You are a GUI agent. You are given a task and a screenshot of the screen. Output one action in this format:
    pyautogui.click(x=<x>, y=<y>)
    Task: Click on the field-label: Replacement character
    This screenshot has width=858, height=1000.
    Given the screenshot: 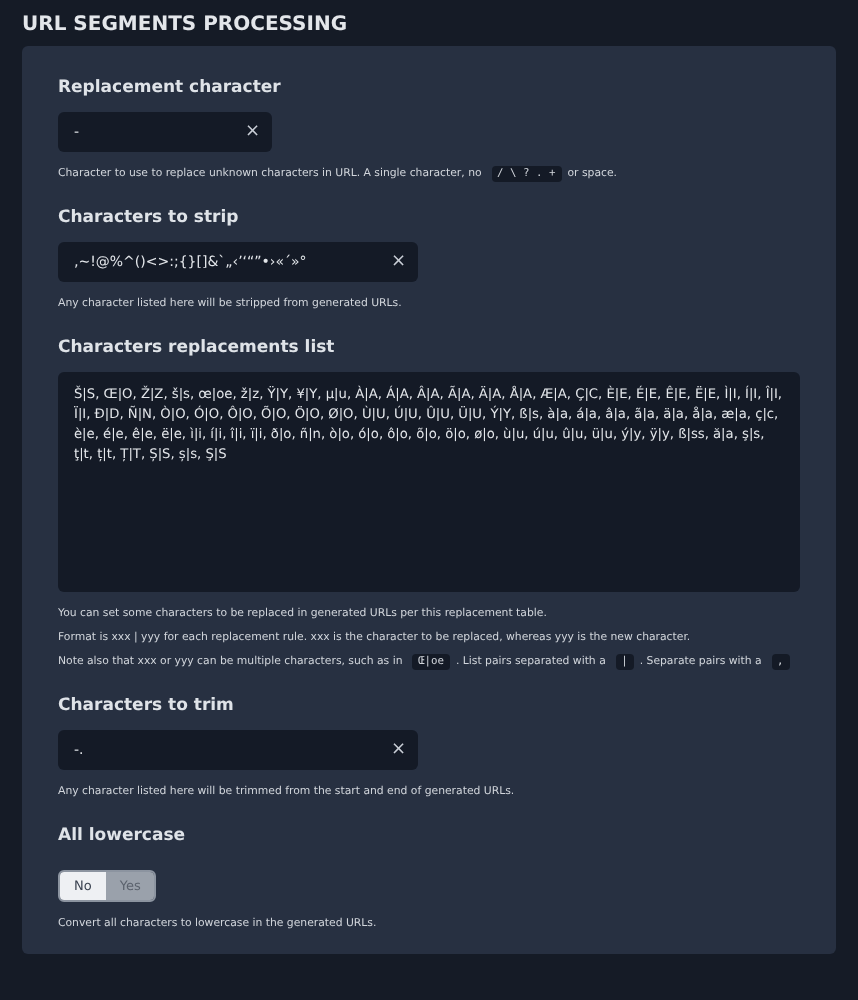 What is the action you would take?
    pyautogui.click(x=170, y=88)
    